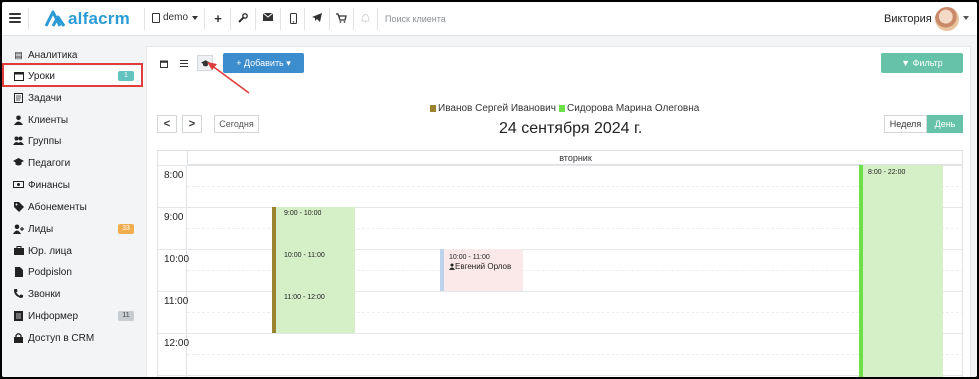  Describe the element at coordinates (268, 18) in the screenshot. I see `envelope-icon` at that location.